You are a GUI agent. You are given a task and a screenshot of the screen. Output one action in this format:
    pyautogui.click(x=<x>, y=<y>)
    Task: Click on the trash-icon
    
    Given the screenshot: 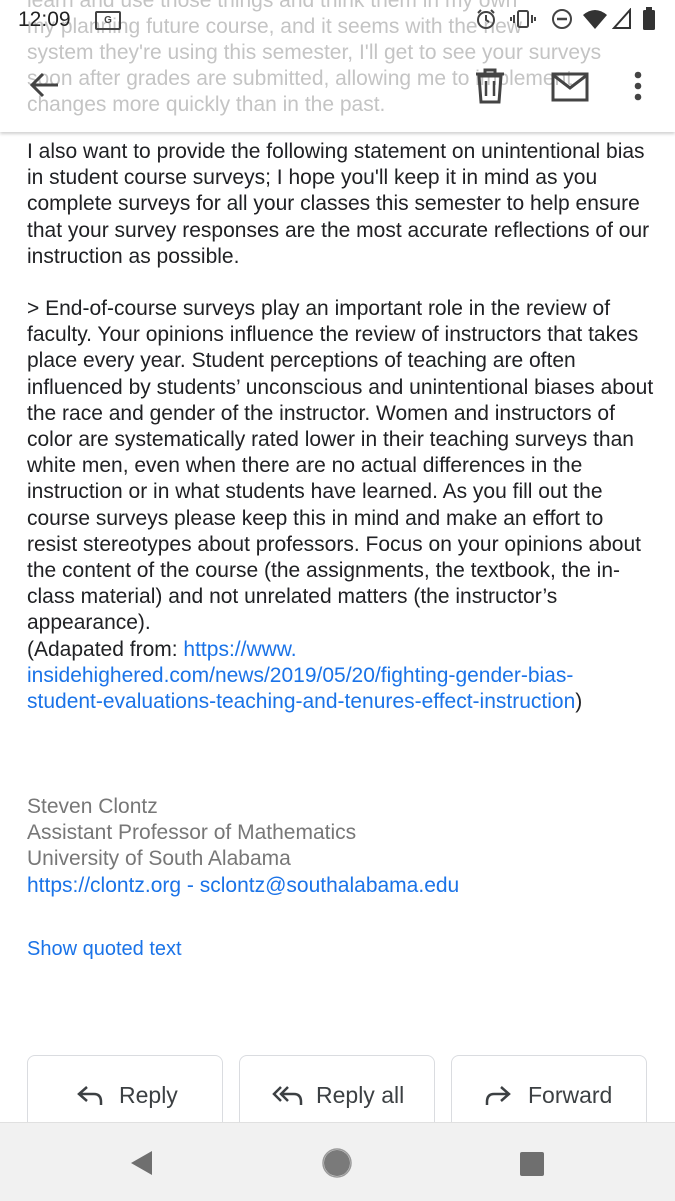 What is the action you would take?
    pyautogui.click(x=490, y=86)
    